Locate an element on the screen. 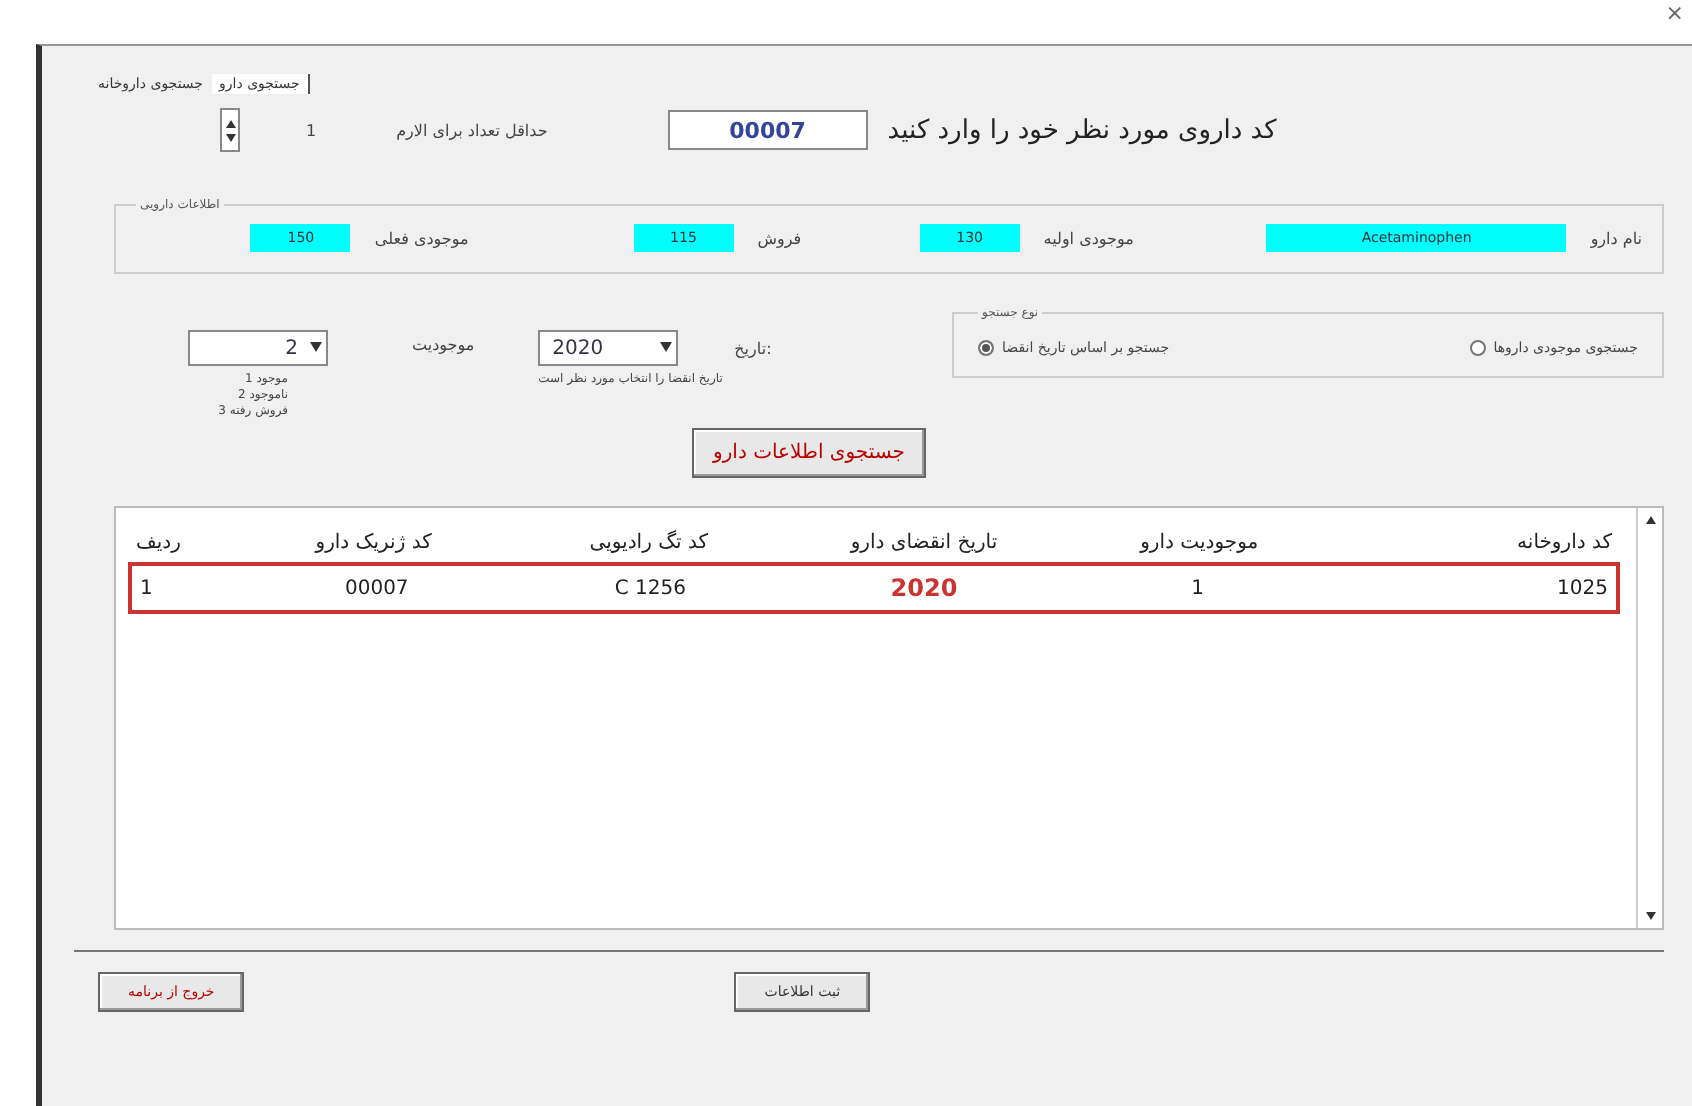 The width and height of the screenshot is (1692, 1106). date-label: تاریخ: is located at coordinates (753, 348).